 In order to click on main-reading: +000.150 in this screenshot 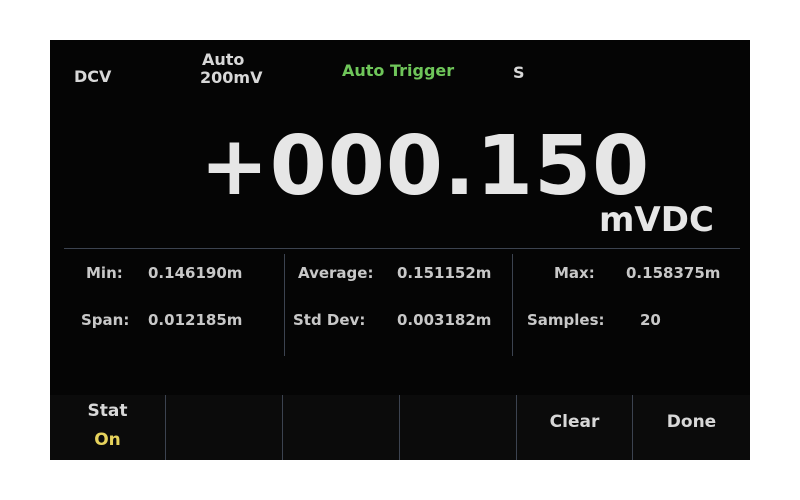, I will do `click(425, 166)`.